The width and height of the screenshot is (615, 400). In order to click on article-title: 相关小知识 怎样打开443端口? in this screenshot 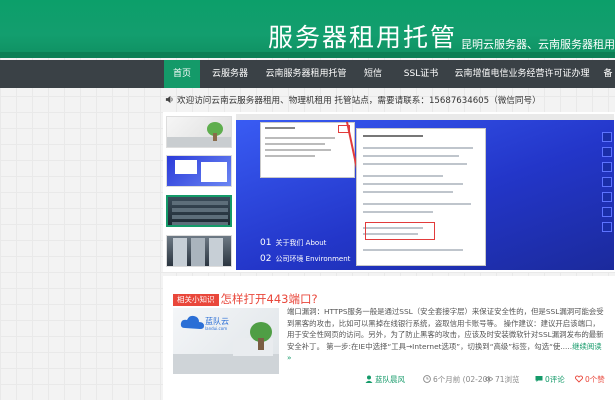, I will do `click(245, 297)`.